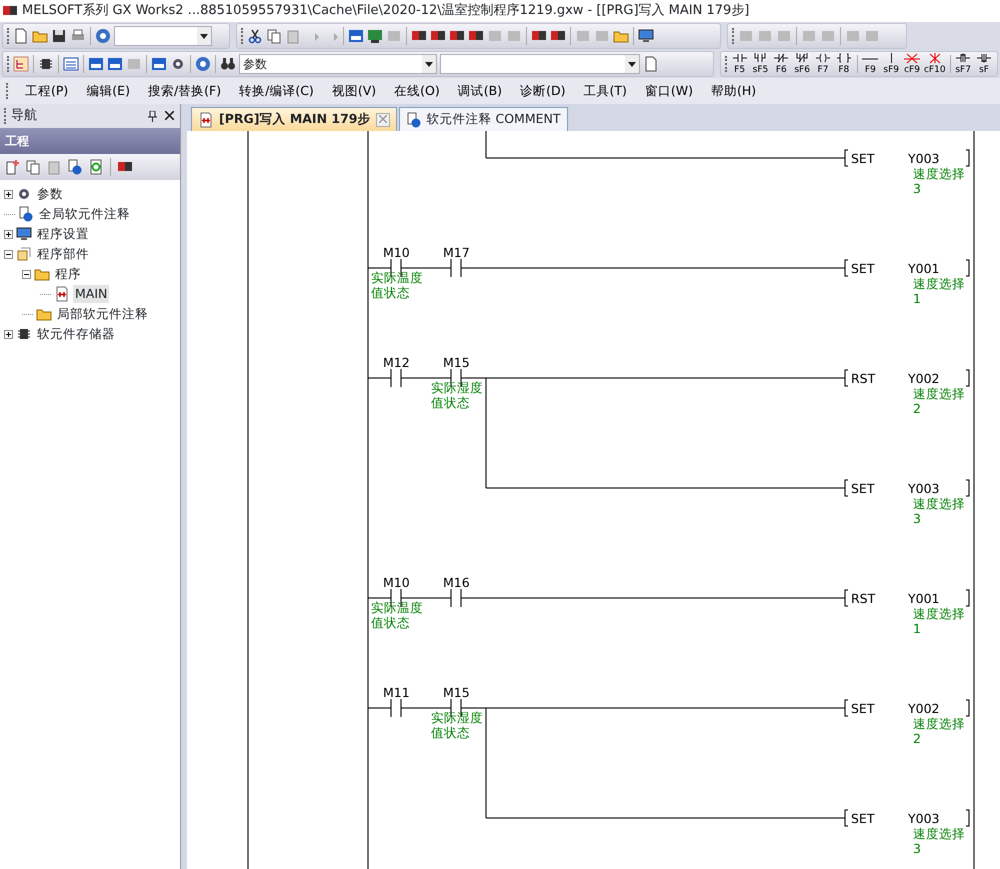 Image resolution: width=1000 pixels, height=869 pixels. Describe the element at coordinates (354, 91) in the screenshot. I see `menu-item: 视图(V)` at that location.